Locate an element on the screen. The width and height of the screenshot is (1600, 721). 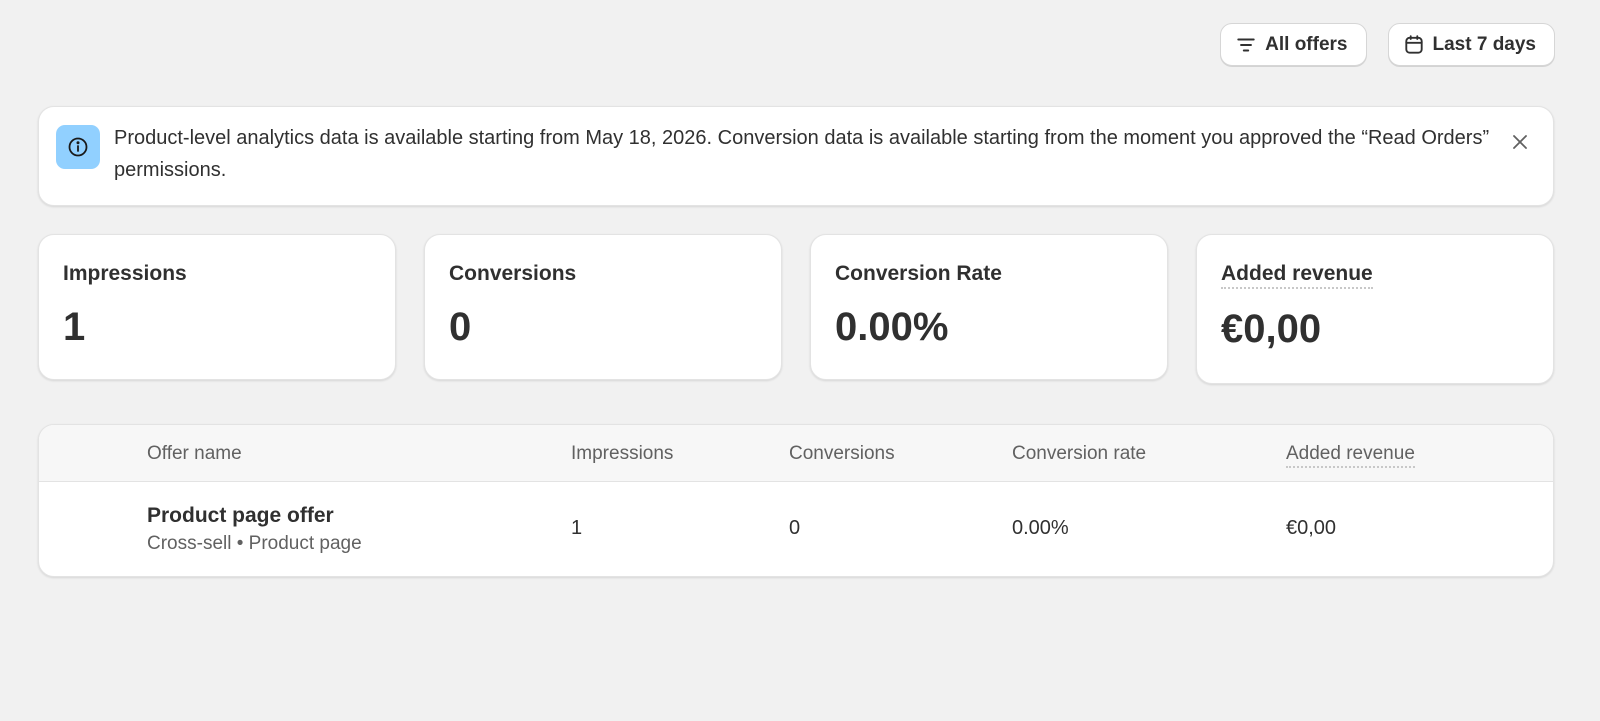
metric-label: Conversion Rate is located at coordinates (918, 273).